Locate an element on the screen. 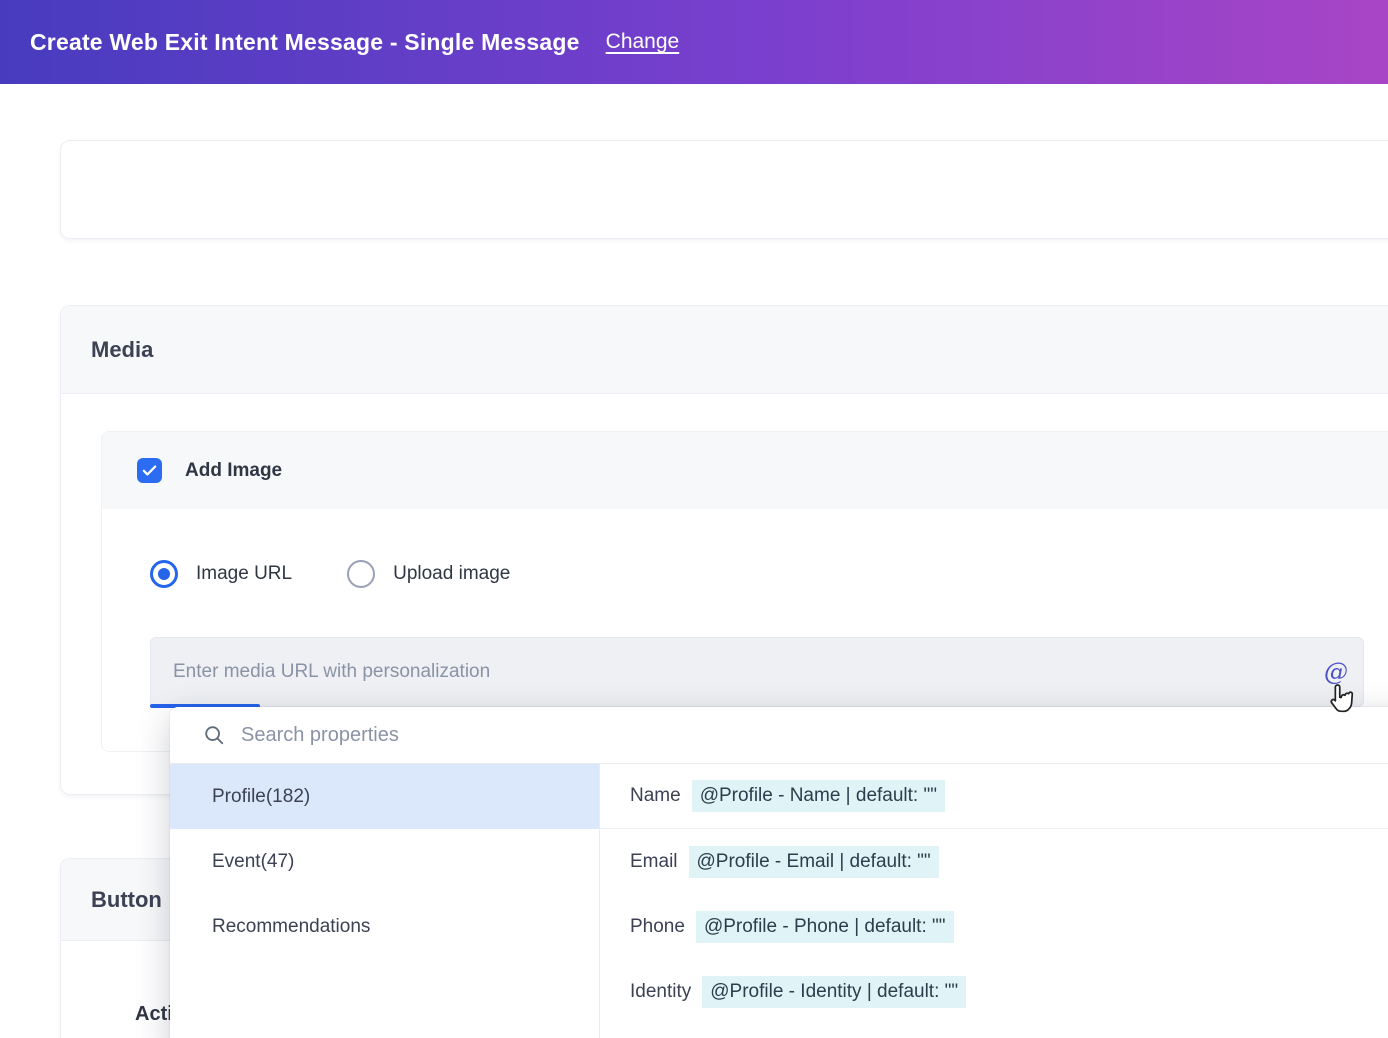 This screenshot has height=1038, width=1388. property-row-name: Name @Profile - Name | default: "" is located at coordinates (994, 796).